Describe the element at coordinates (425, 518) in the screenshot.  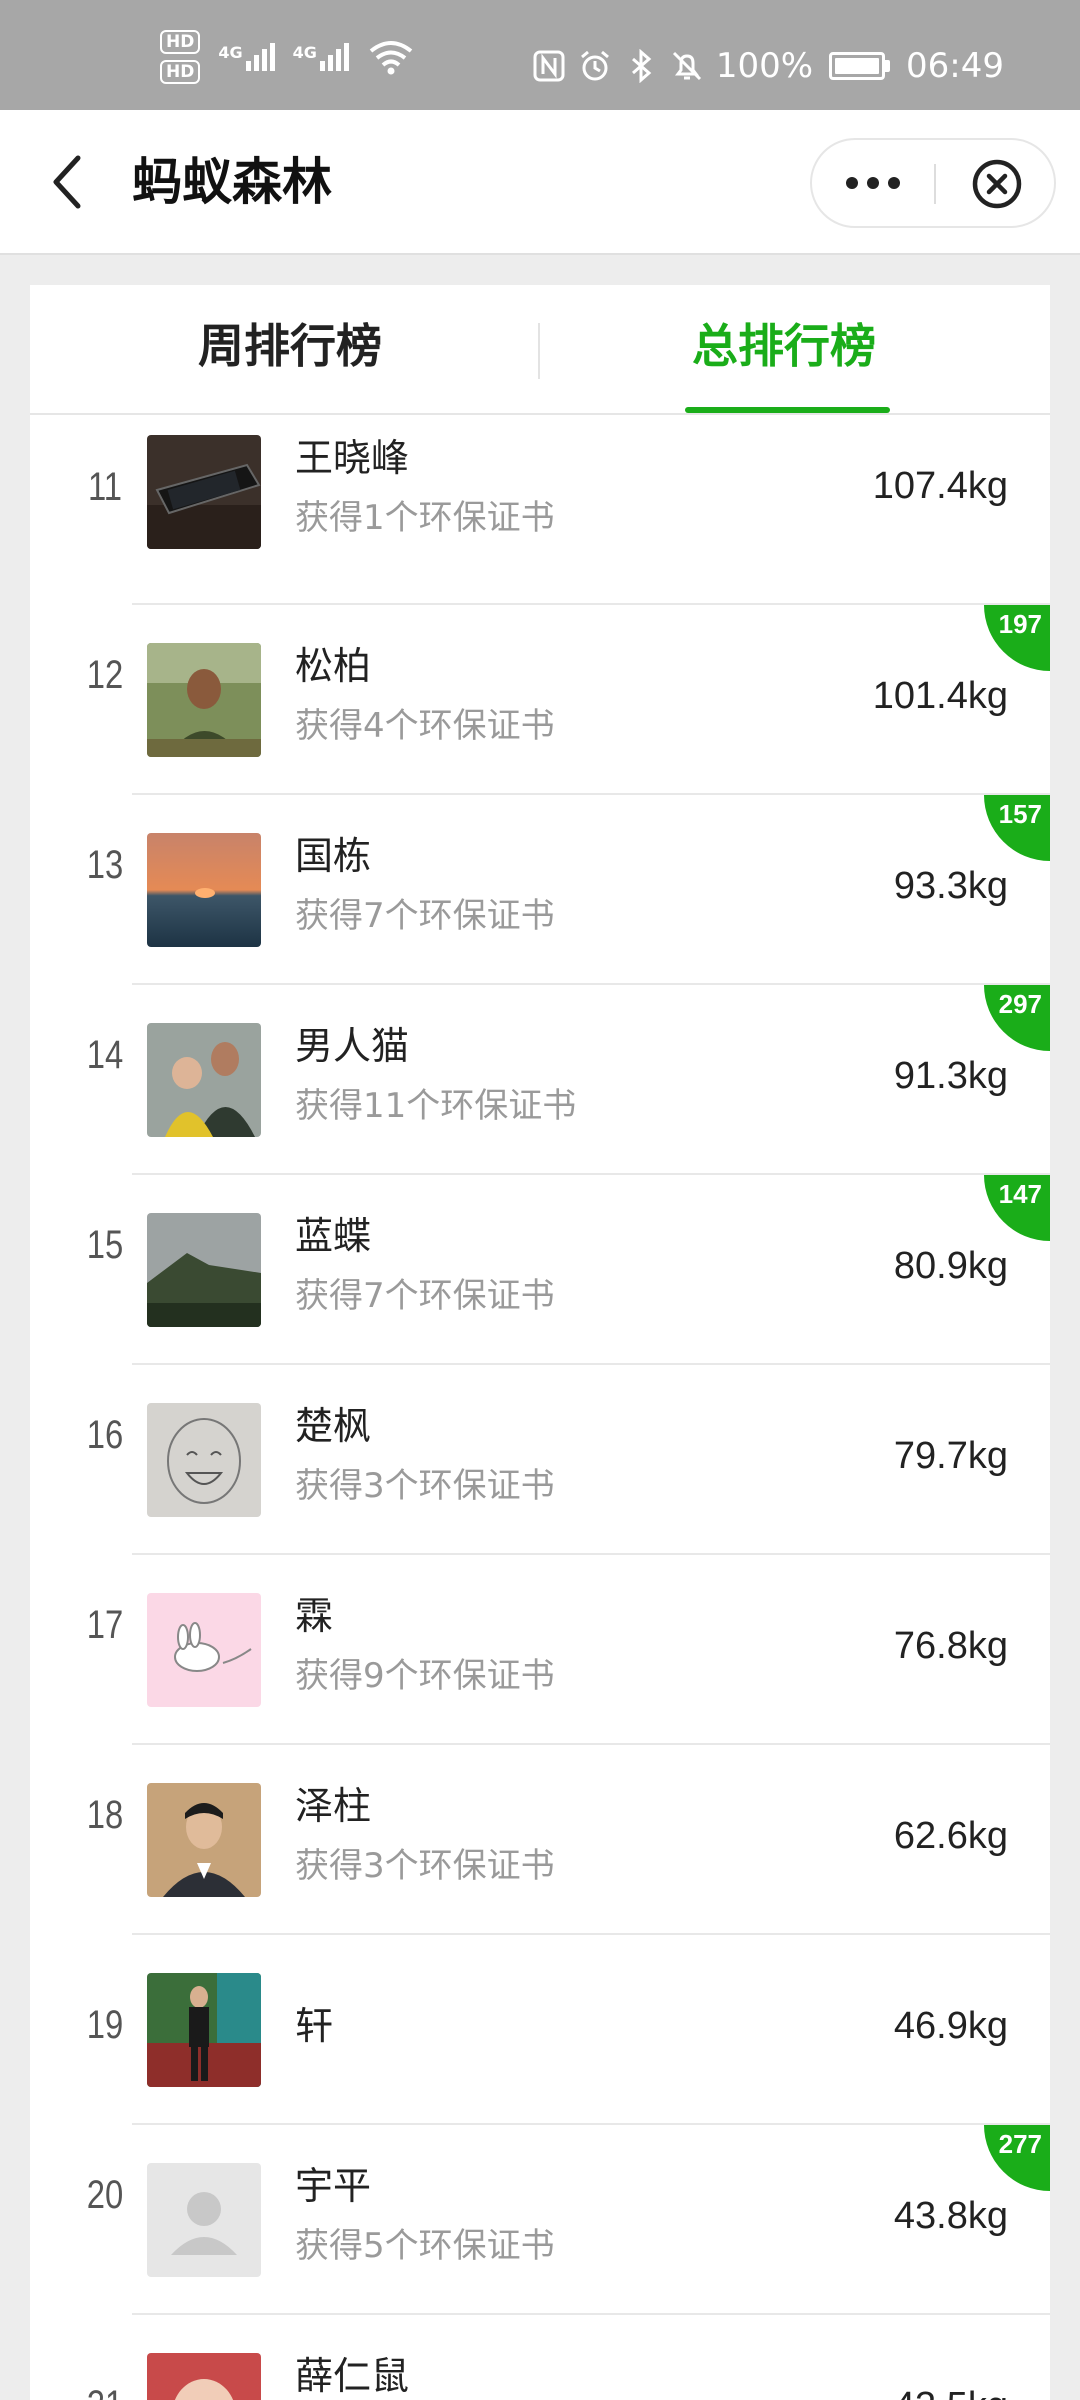
I see `certificate-count: 获得1个环保证书` at that location.